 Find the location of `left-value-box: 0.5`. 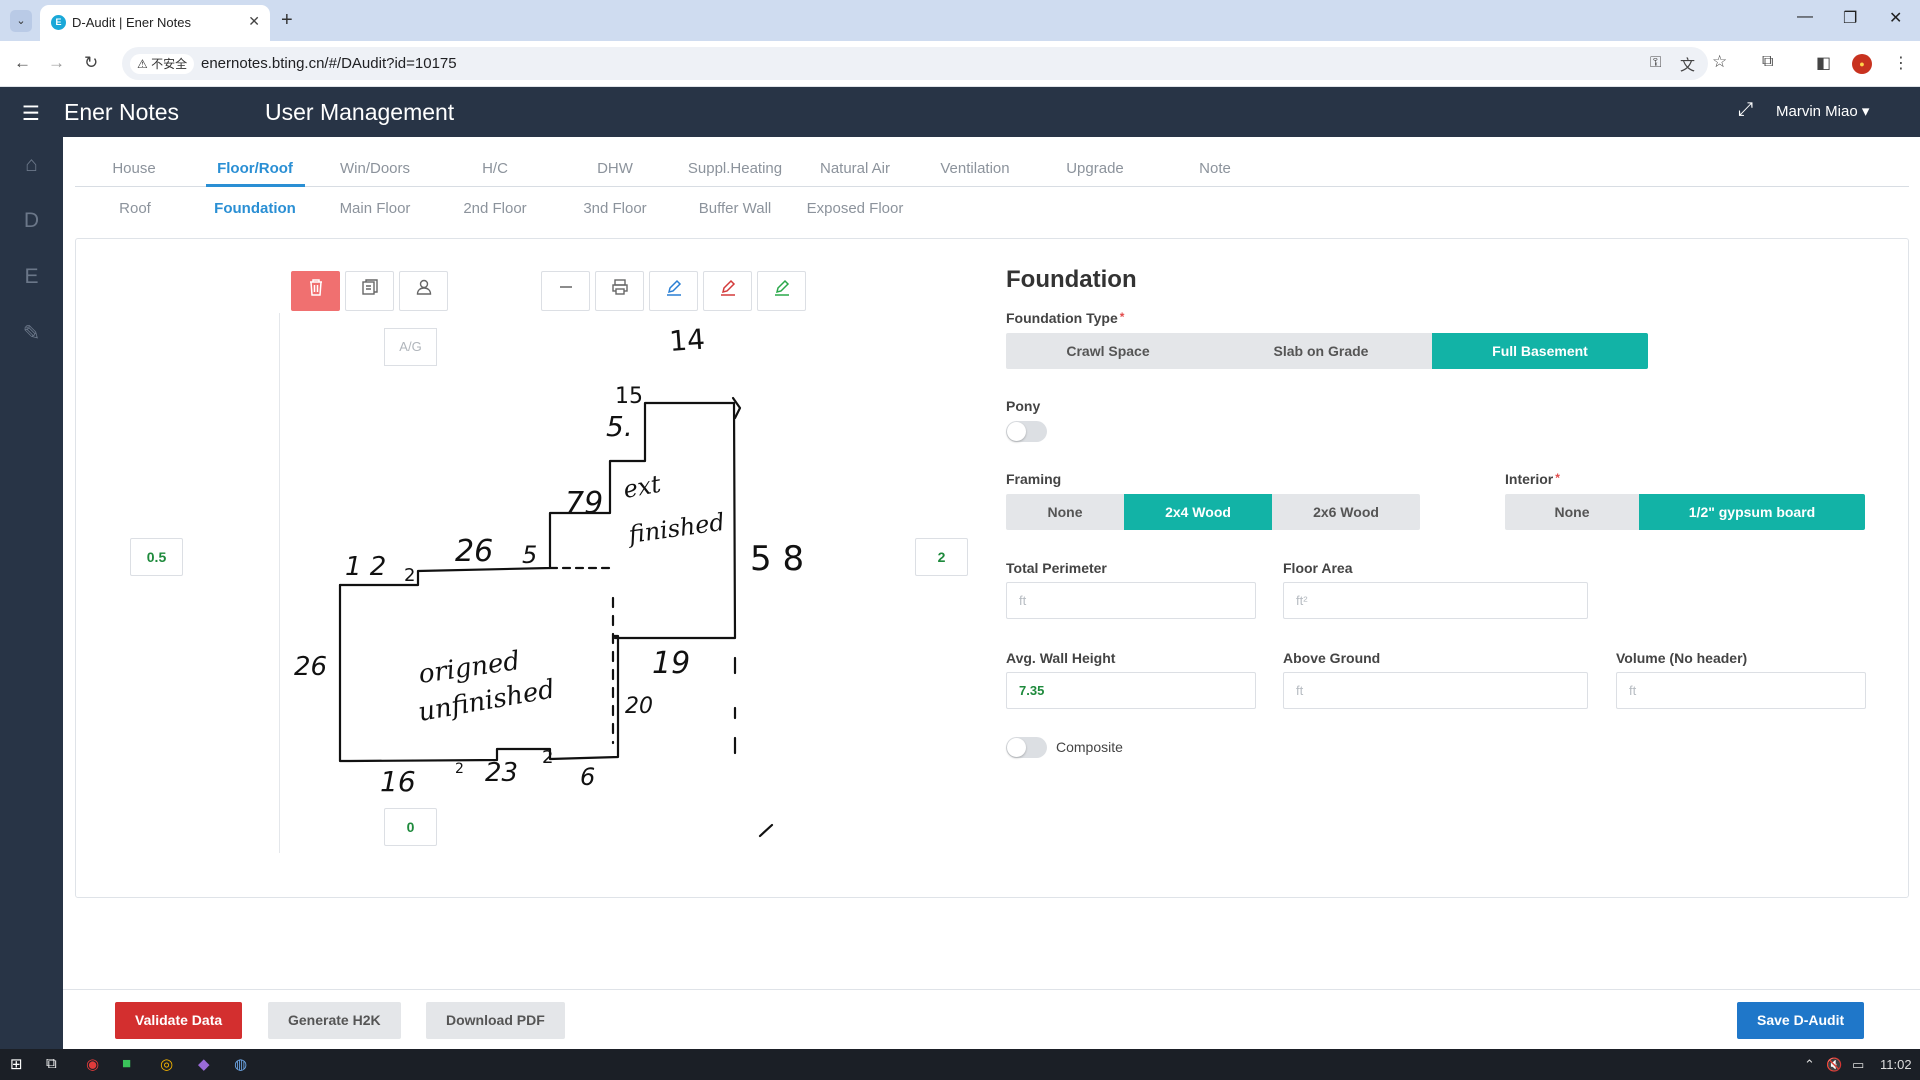

left-value-box: 0.5 is located at coordinates (156, 557).